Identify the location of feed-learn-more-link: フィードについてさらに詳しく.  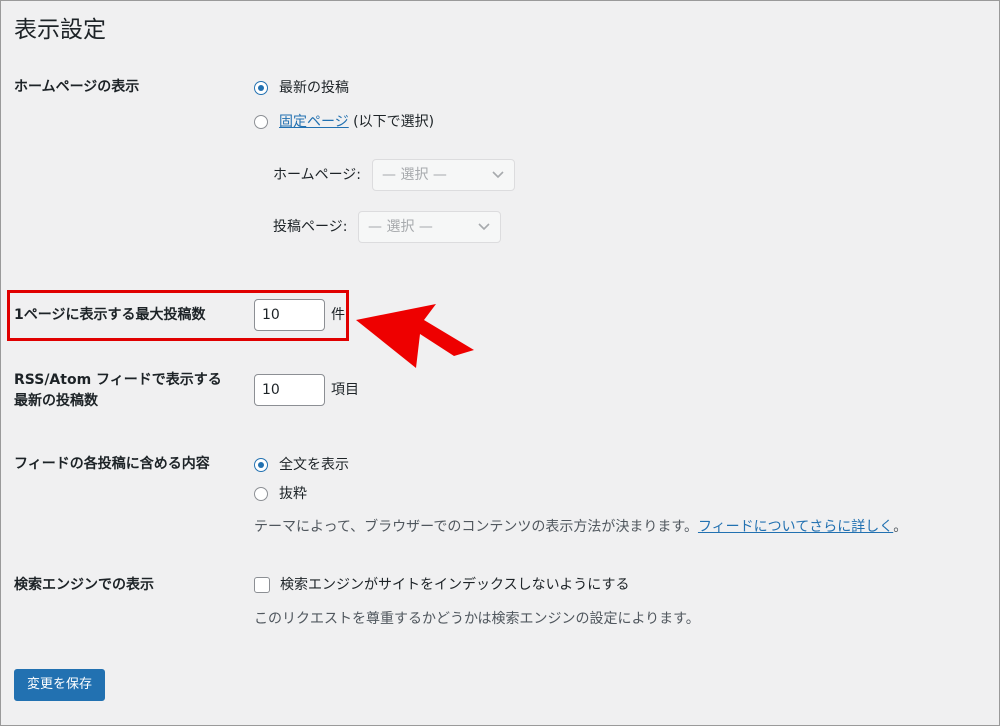
(795, 527).